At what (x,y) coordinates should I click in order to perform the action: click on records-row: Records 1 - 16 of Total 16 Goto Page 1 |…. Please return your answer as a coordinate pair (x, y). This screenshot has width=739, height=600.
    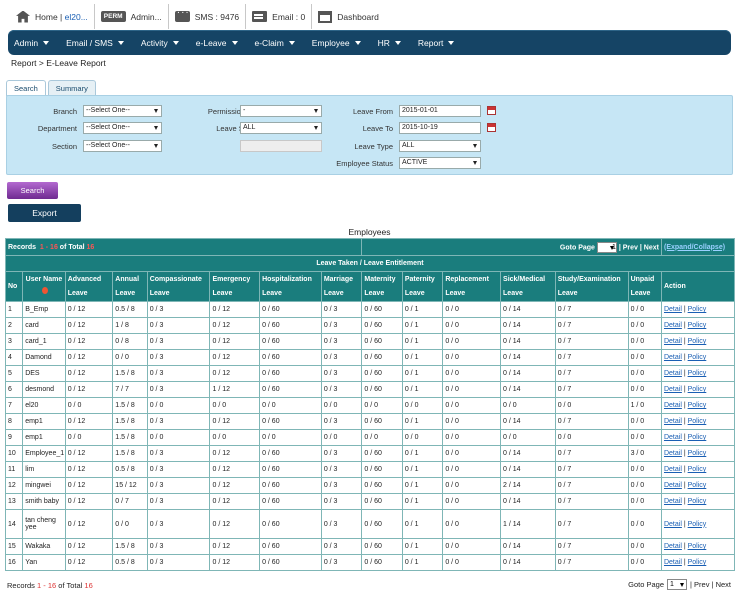
    Looking at the image, I should click on (370, 247).